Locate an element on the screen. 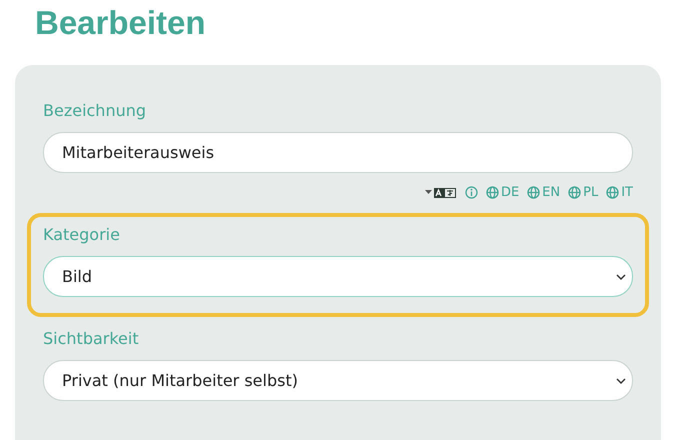 Image resolution: width=680 pixels, height=440 pixels. field-label: Kategorie is located at coordinates (82, 235).